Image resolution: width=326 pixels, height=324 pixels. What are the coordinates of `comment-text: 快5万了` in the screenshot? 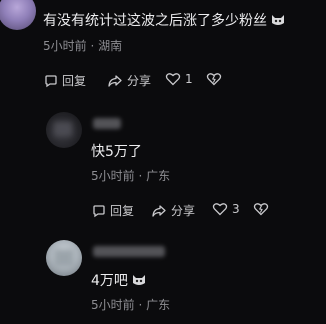 It's located at (116, 152).